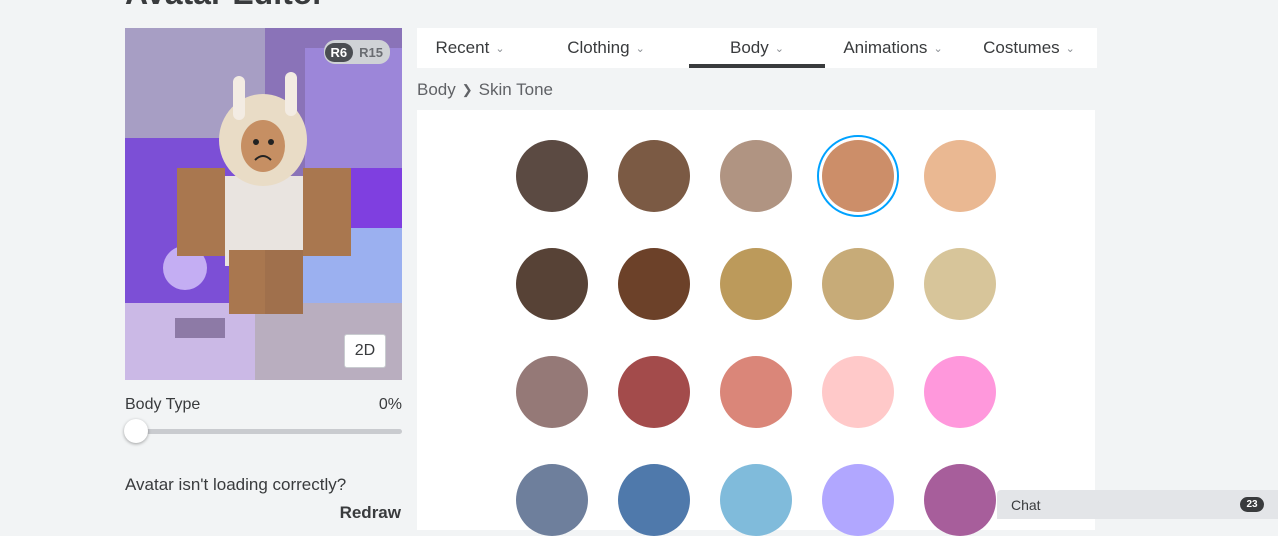 The width and height of the screenshot is (1278, 536). I want to click on toggle-2d-button: 2D, so click(365, 351).